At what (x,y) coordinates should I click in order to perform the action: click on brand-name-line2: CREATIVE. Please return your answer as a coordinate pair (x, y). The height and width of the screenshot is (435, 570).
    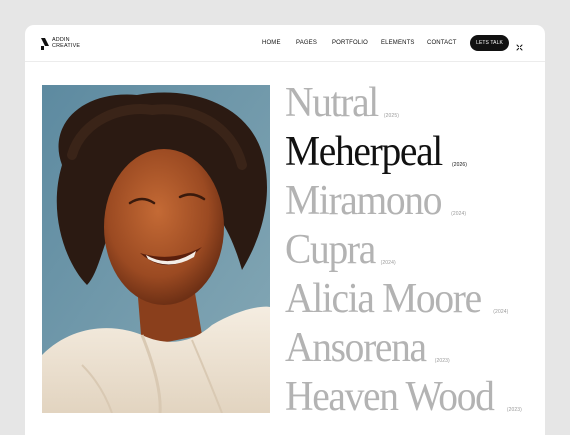
    Looking at the image, I should click on (66, 46).